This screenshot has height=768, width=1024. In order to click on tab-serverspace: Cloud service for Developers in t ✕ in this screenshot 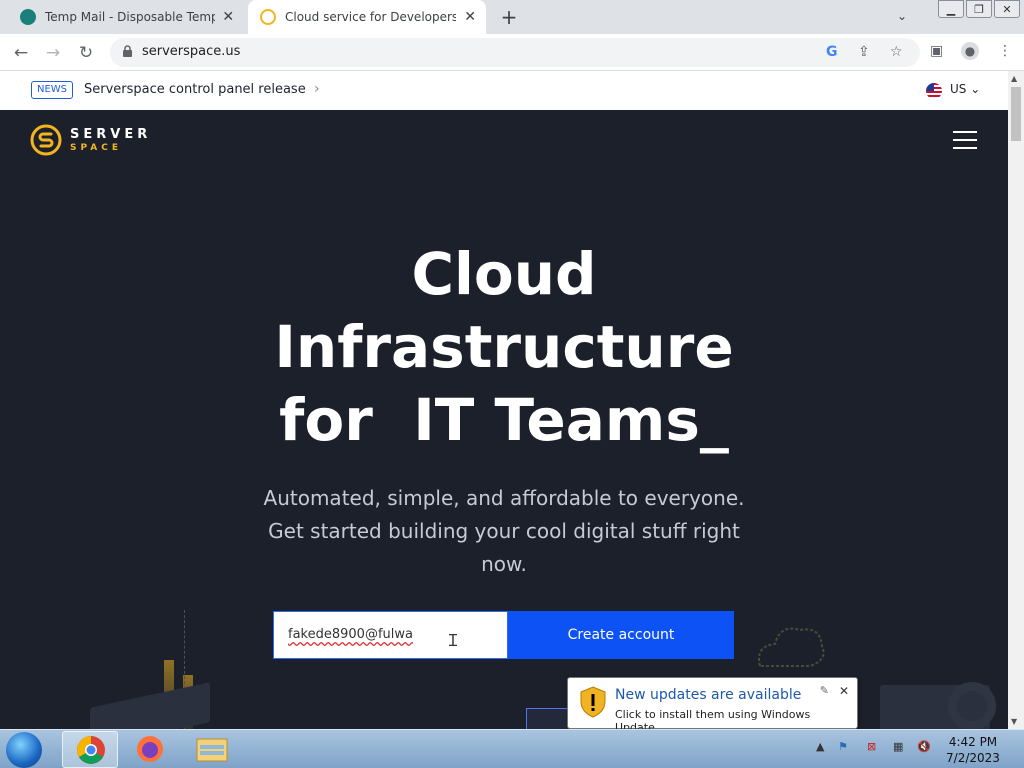, I will do `click(367, 17)`.